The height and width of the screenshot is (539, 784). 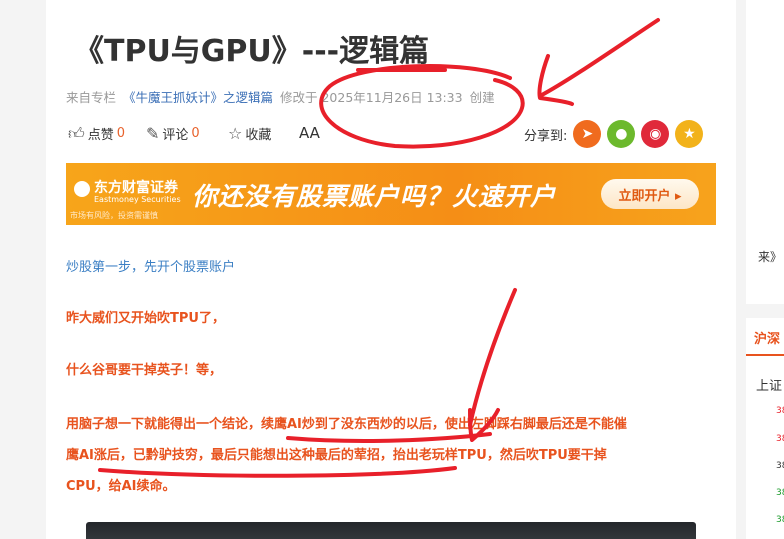 I want to click on right-sidebar-card: 来》, so click(x=765, y=152).